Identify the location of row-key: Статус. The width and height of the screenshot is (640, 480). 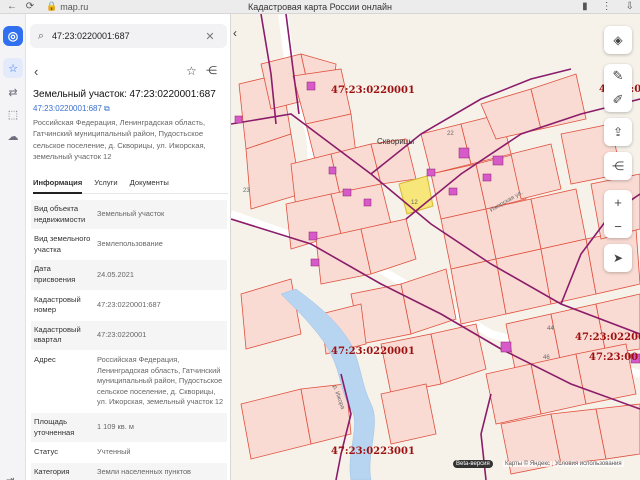
(46, 452).